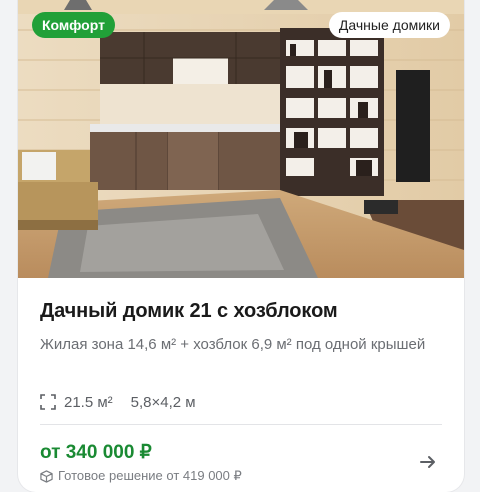 The image size is (480, 492). Describe the element at coordinates (389, 25) in the screenshot. I see `category-badge: Дачные домики` at that location.